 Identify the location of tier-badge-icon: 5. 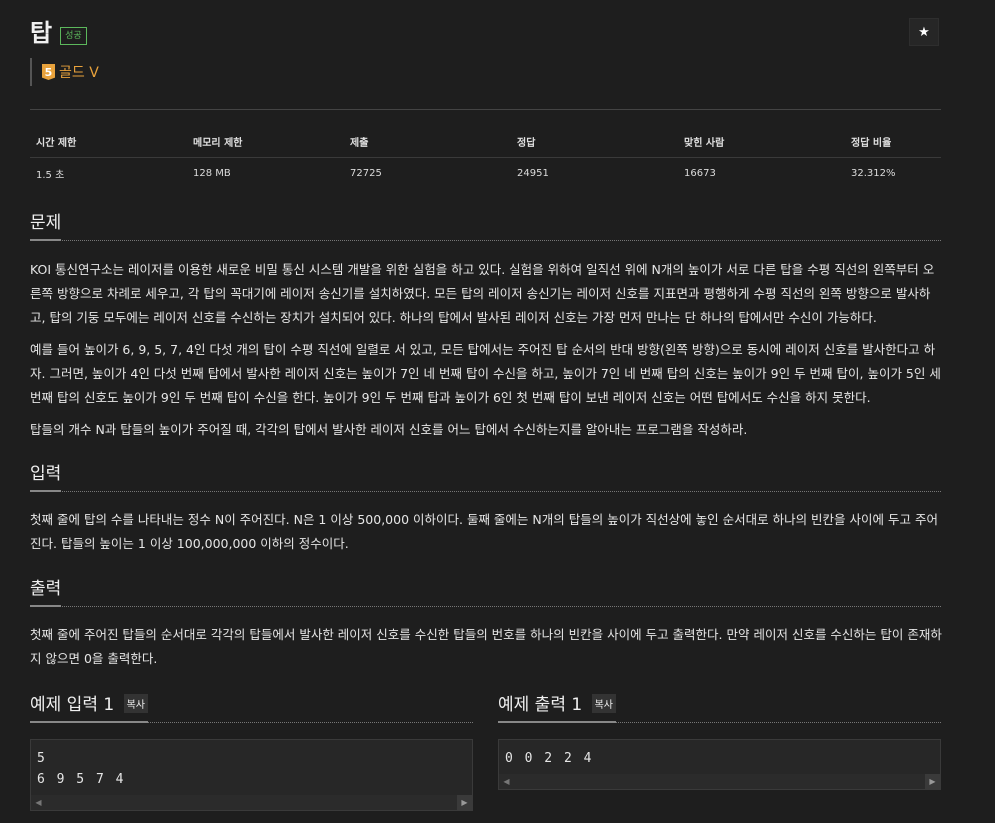
(48, 72).